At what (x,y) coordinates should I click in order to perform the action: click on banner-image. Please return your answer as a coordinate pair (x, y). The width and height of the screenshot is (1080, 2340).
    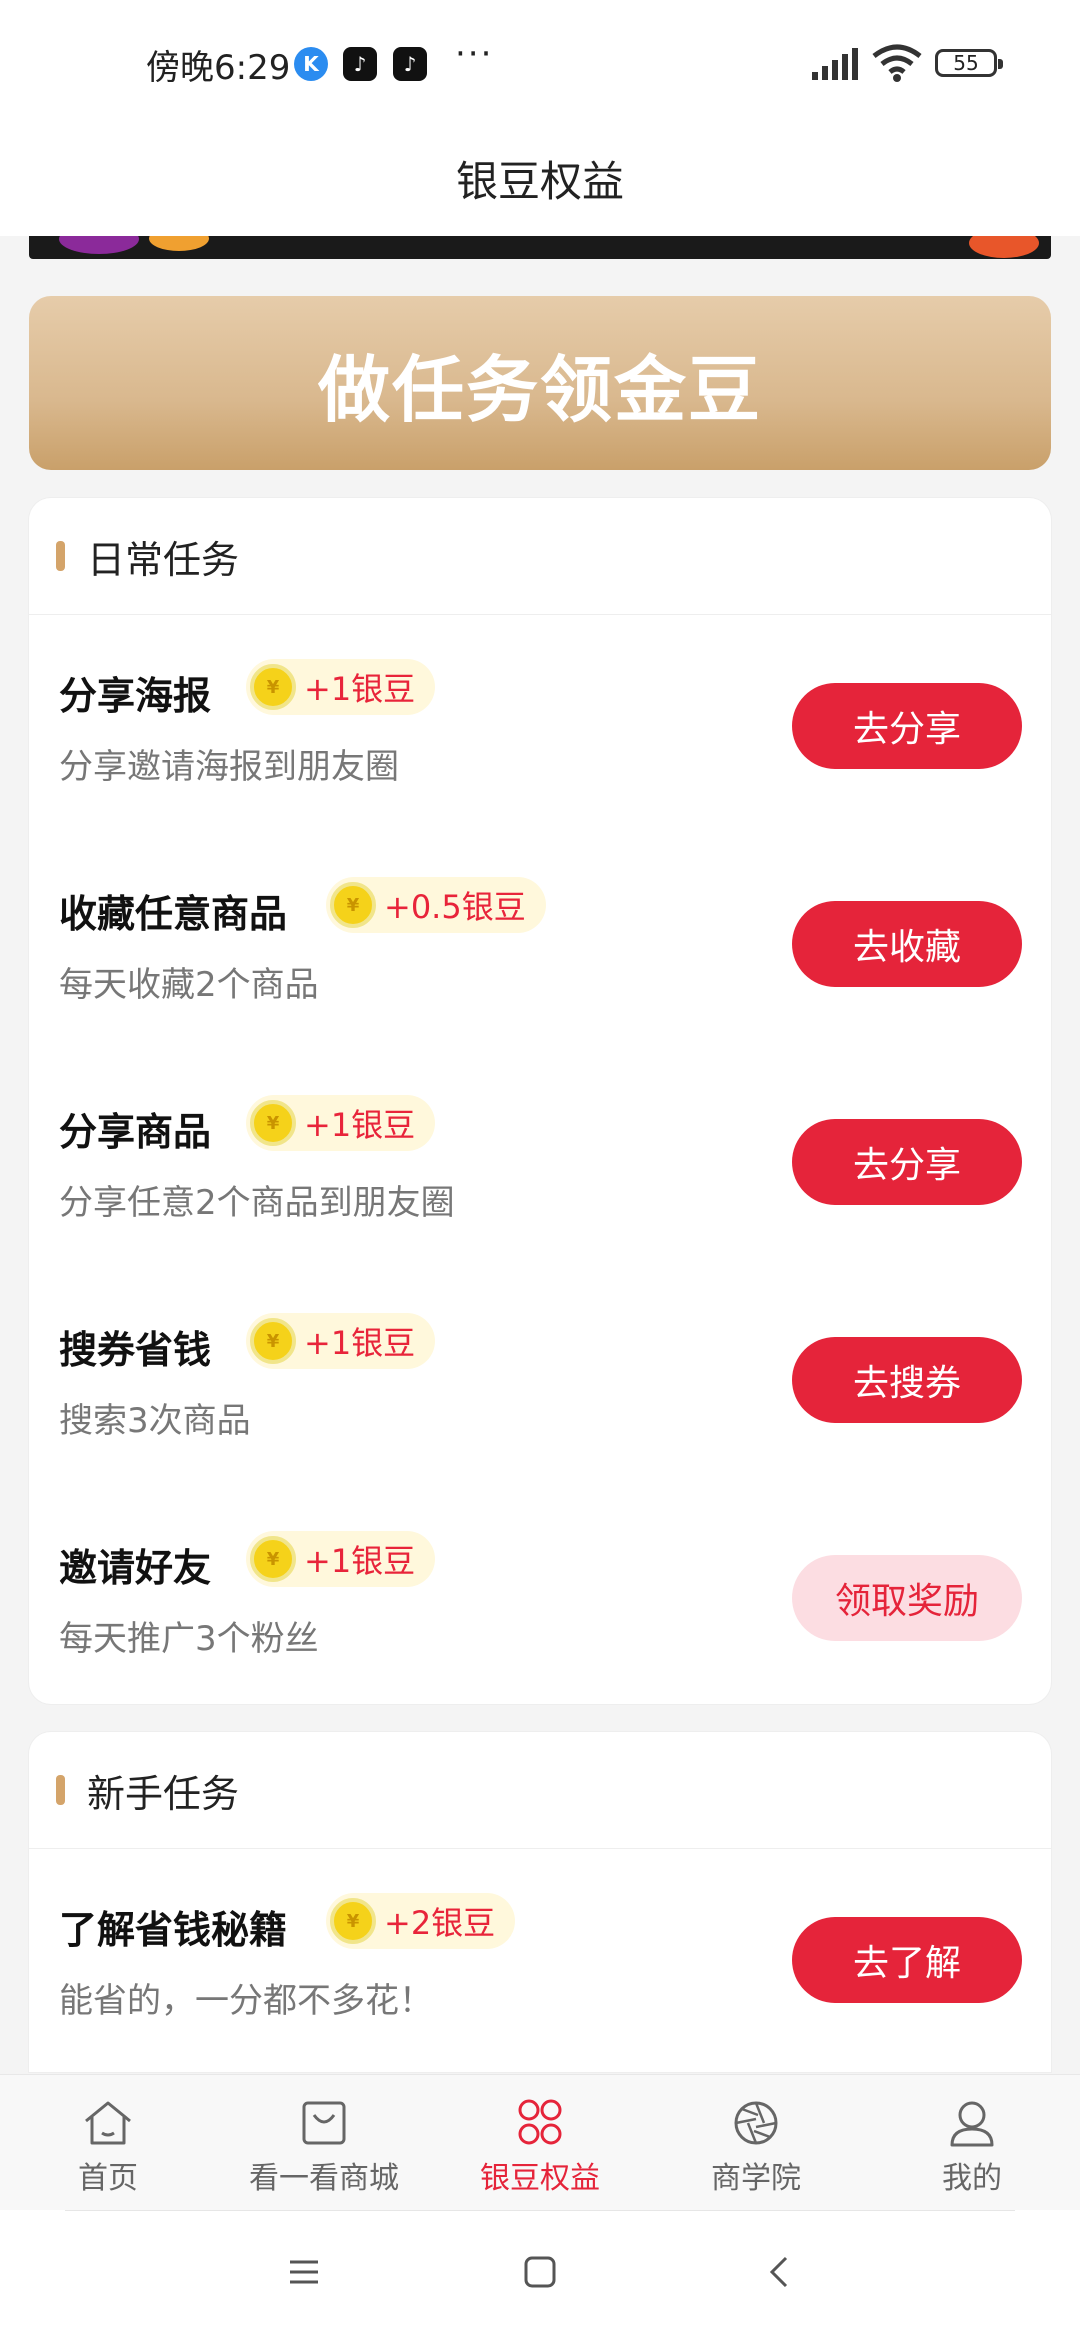
    Looking at the image, I should click on (540, 247).